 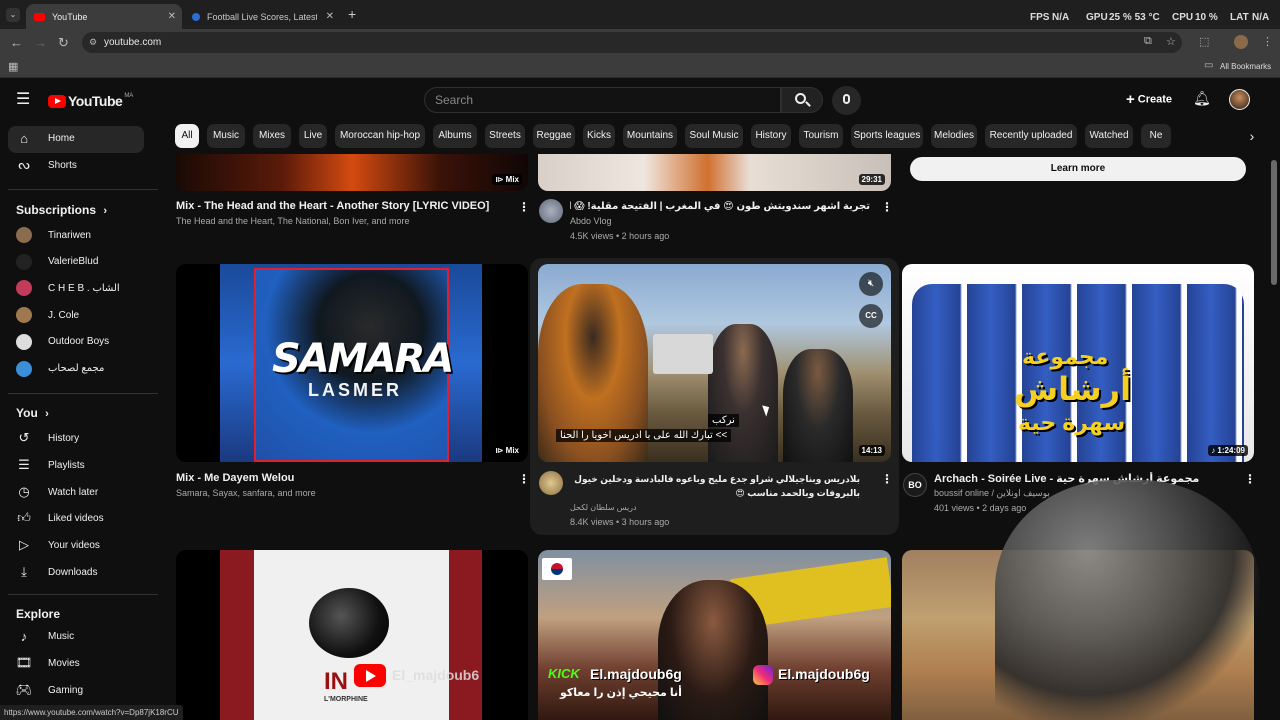 I want to click on sidebar-item-playlists: ☰ Playlists, so click(x=81, y=465).